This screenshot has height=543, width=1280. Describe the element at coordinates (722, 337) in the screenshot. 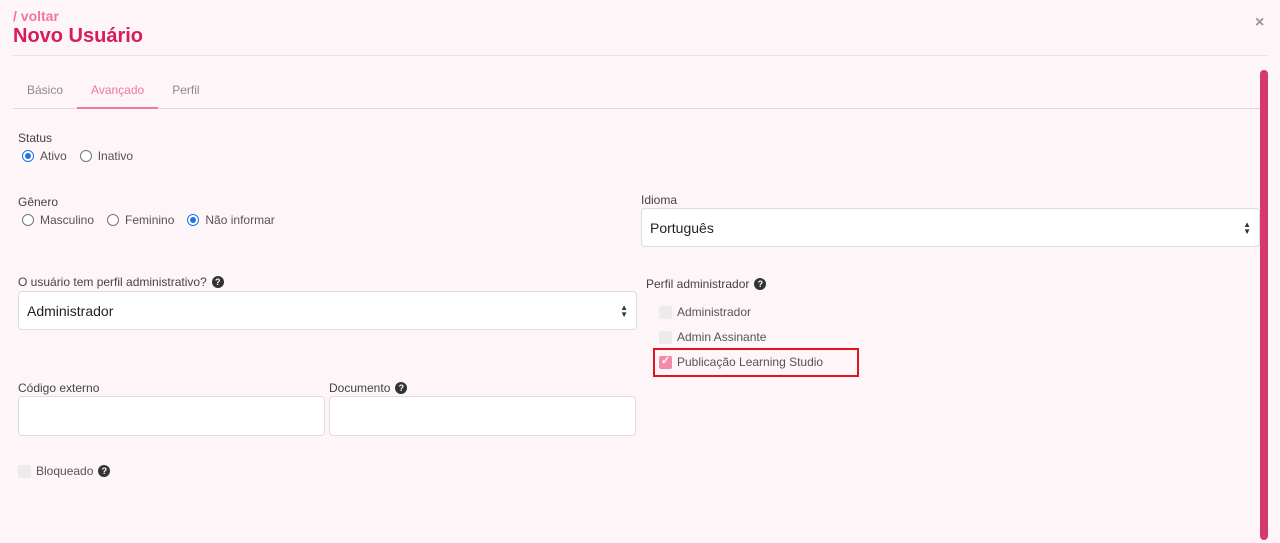

I see `checkbox-label: Admin Assinante` at that location.